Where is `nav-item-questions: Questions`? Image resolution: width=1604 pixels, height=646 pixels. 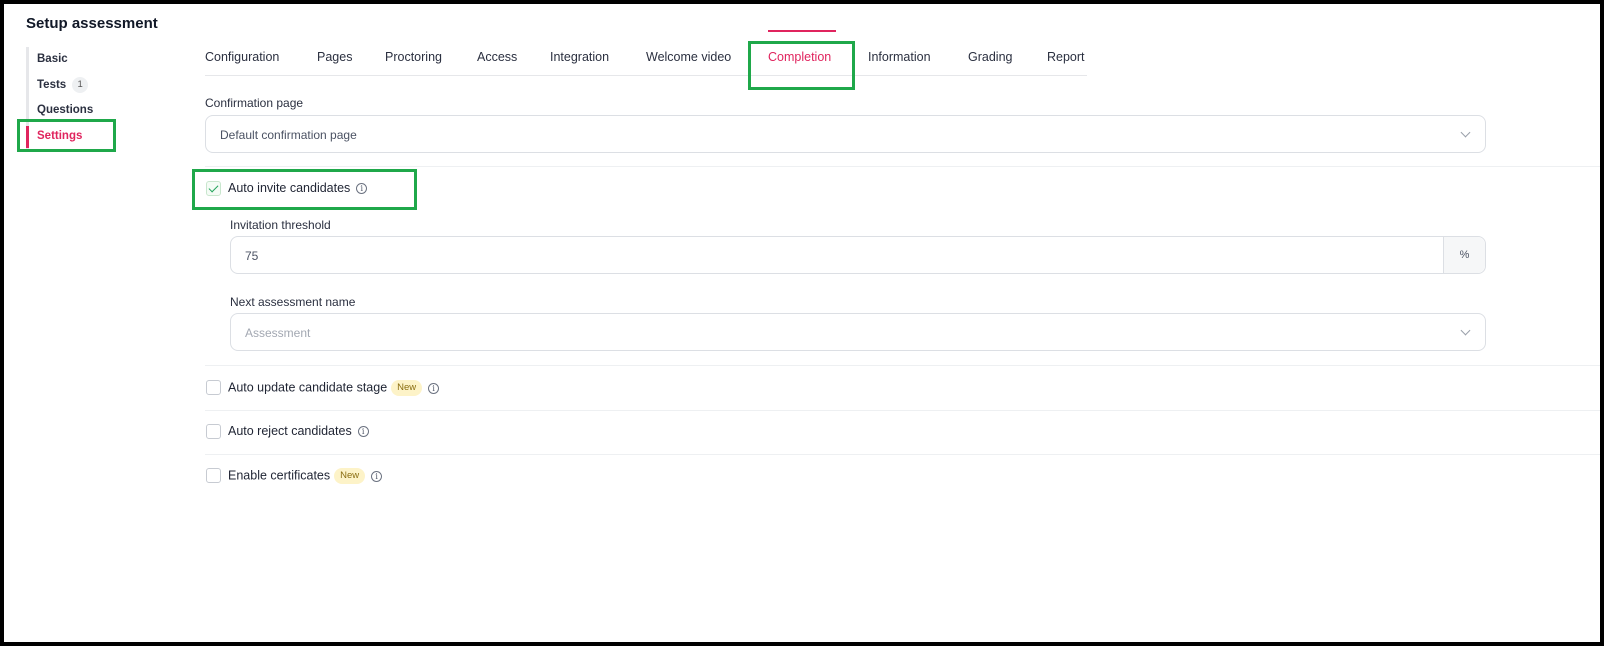 nav-item-questions: Questions is located at coordinates (65, 110).